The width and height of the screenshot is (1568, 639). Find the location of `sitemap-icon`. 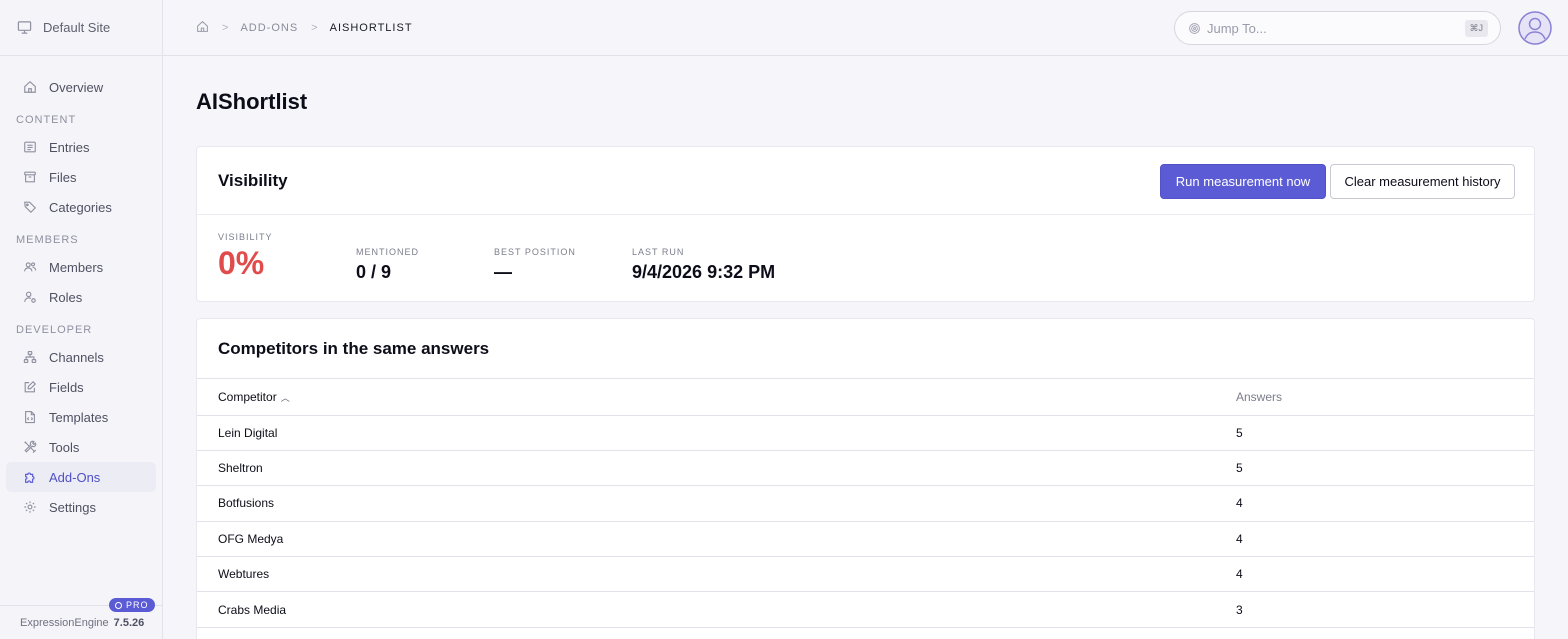

sitemap-icon is located at coordinates (30, 357).